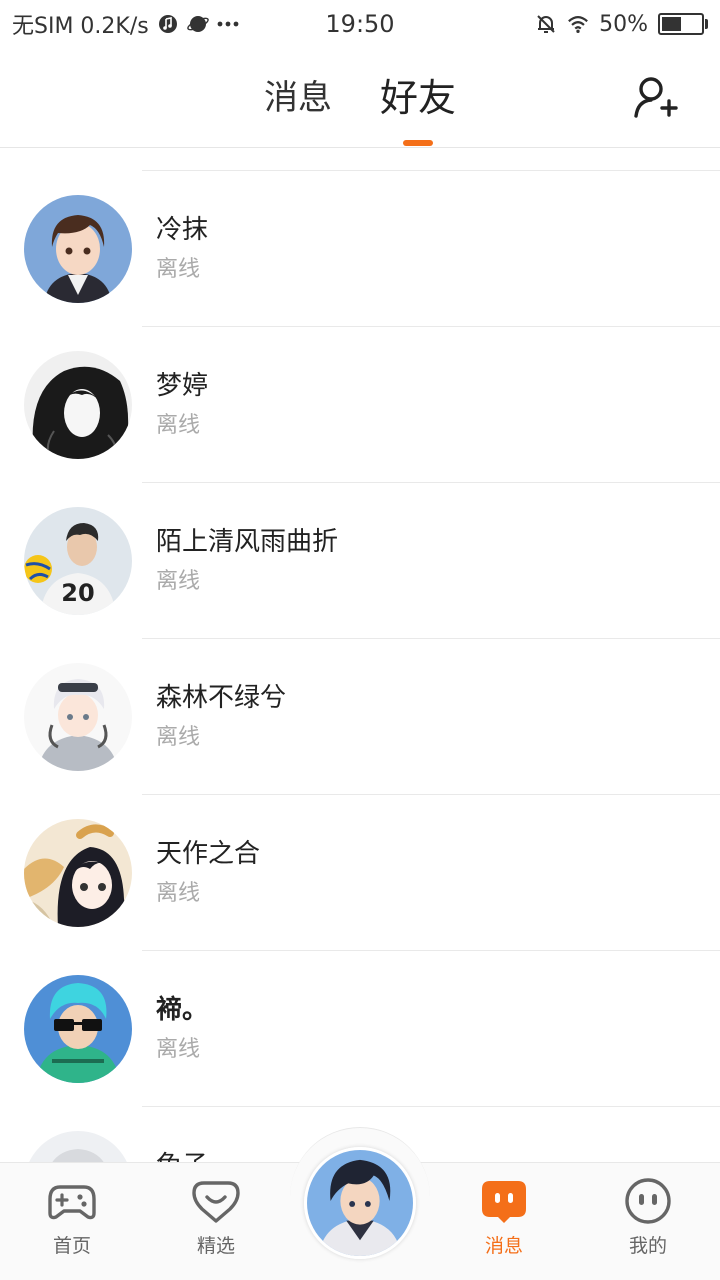 The width and height of the screenshot is (720, 1280). I want to click on friend-item: 天作之合 离线, so click(360, 873).